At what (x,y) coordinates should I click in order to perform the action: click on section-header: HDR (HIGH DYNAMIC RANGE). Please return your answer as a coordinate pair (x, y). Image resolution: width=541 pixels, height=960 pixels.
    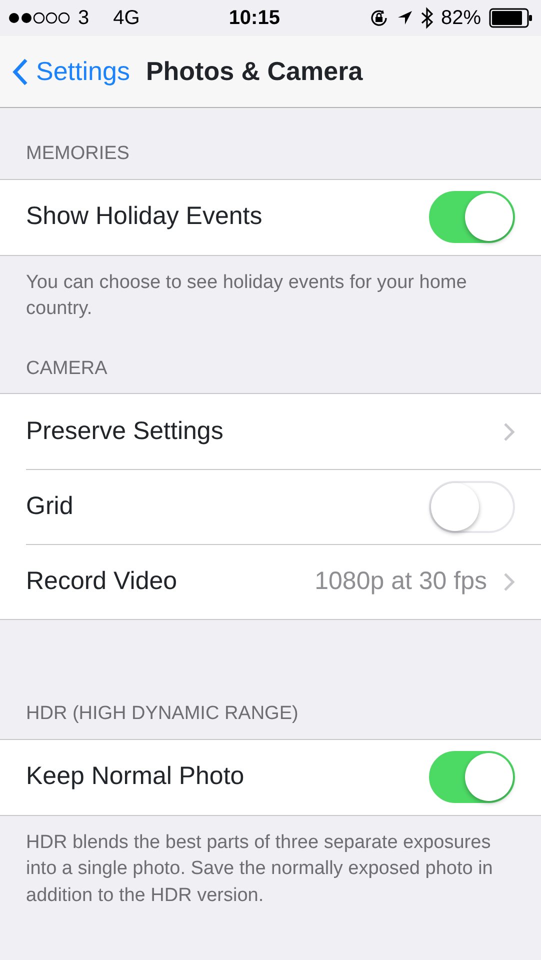
    Looking at the image, I should click on (162, 714).